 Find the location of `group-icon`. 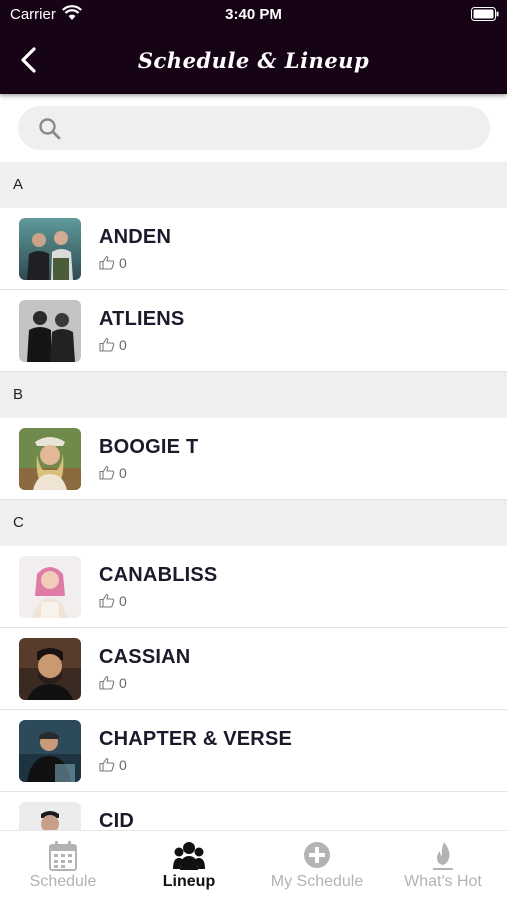

group-icon is located at coordinates (189, 856).